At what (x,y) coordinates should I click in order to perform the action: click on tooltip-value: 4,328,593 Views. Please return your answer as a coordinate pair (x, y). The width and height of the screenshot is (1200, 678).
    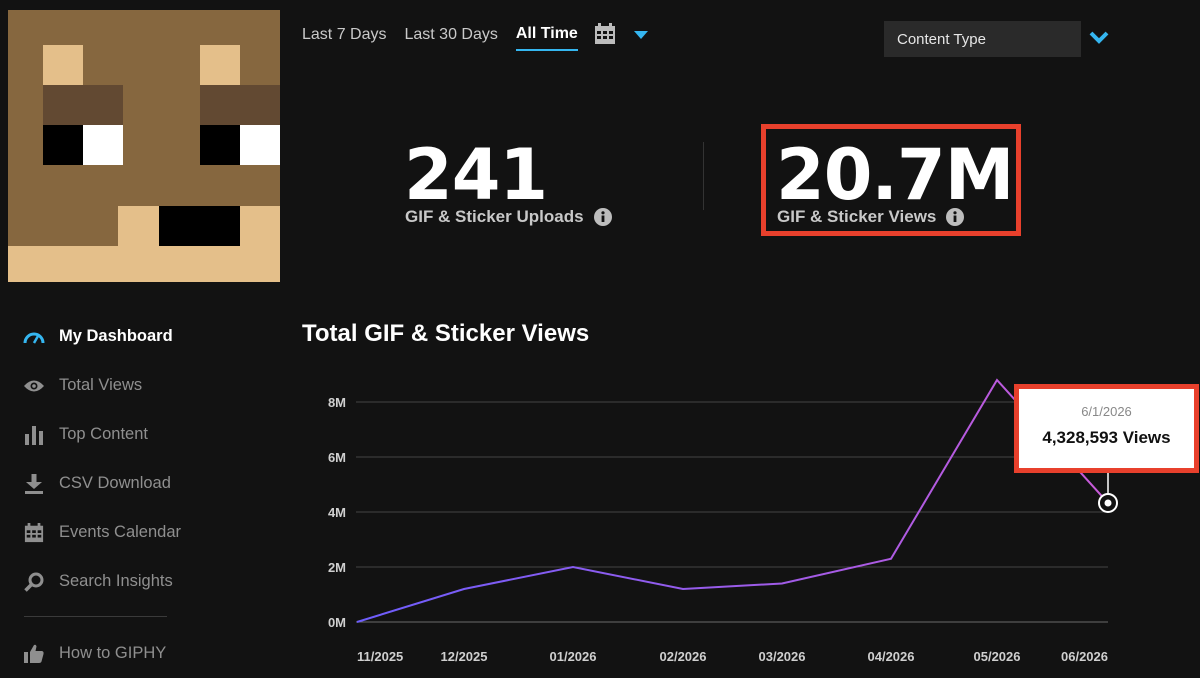
    Looking at the image, I should click on (1106, 437).